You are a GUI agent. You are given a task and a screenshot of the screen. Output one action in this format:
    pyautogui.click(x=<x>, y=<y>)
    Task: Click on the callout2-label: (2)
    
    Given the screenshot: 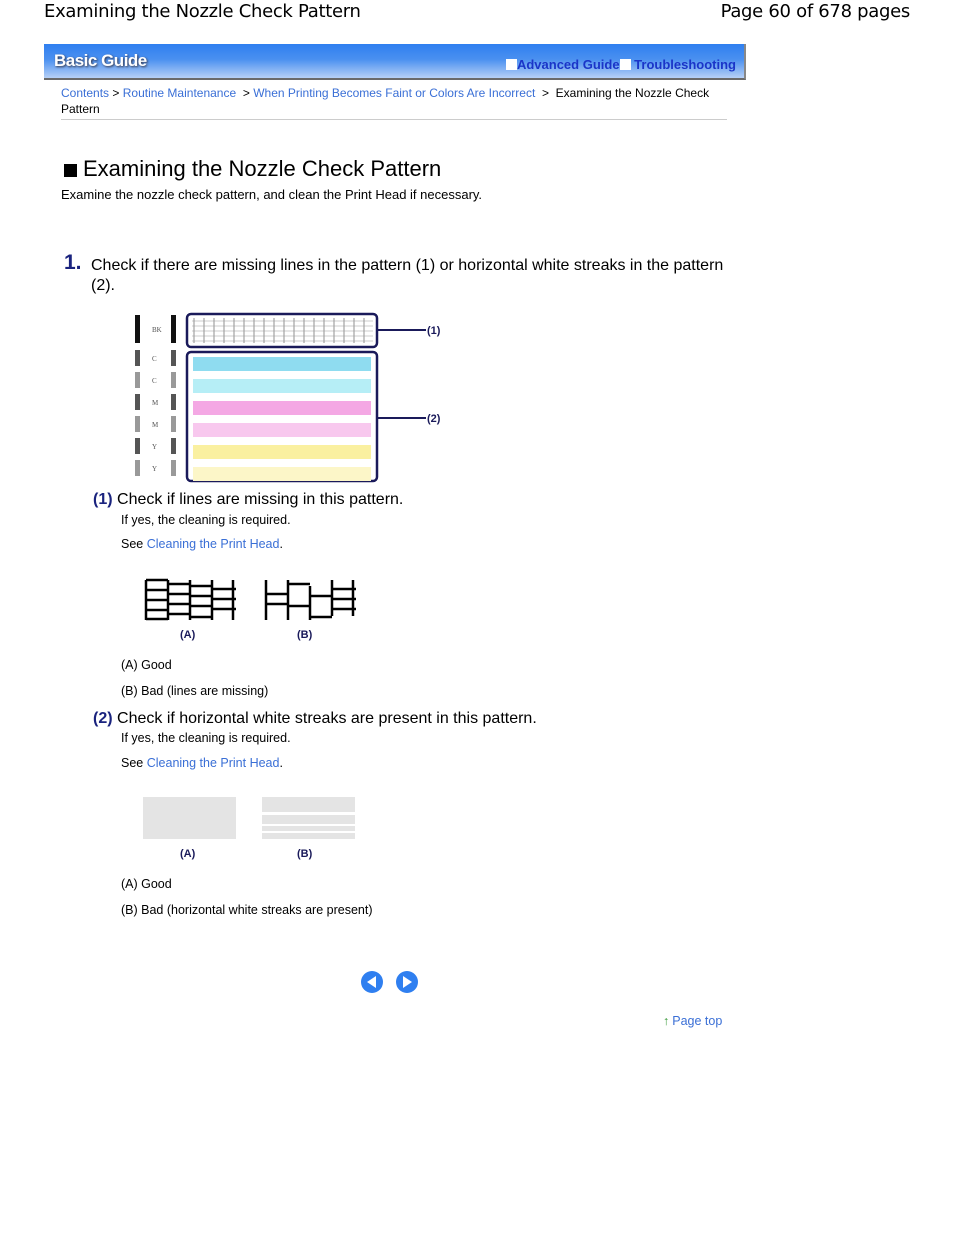 What is the action you would take?
    pyautogui.click(x=434, y=419)
    